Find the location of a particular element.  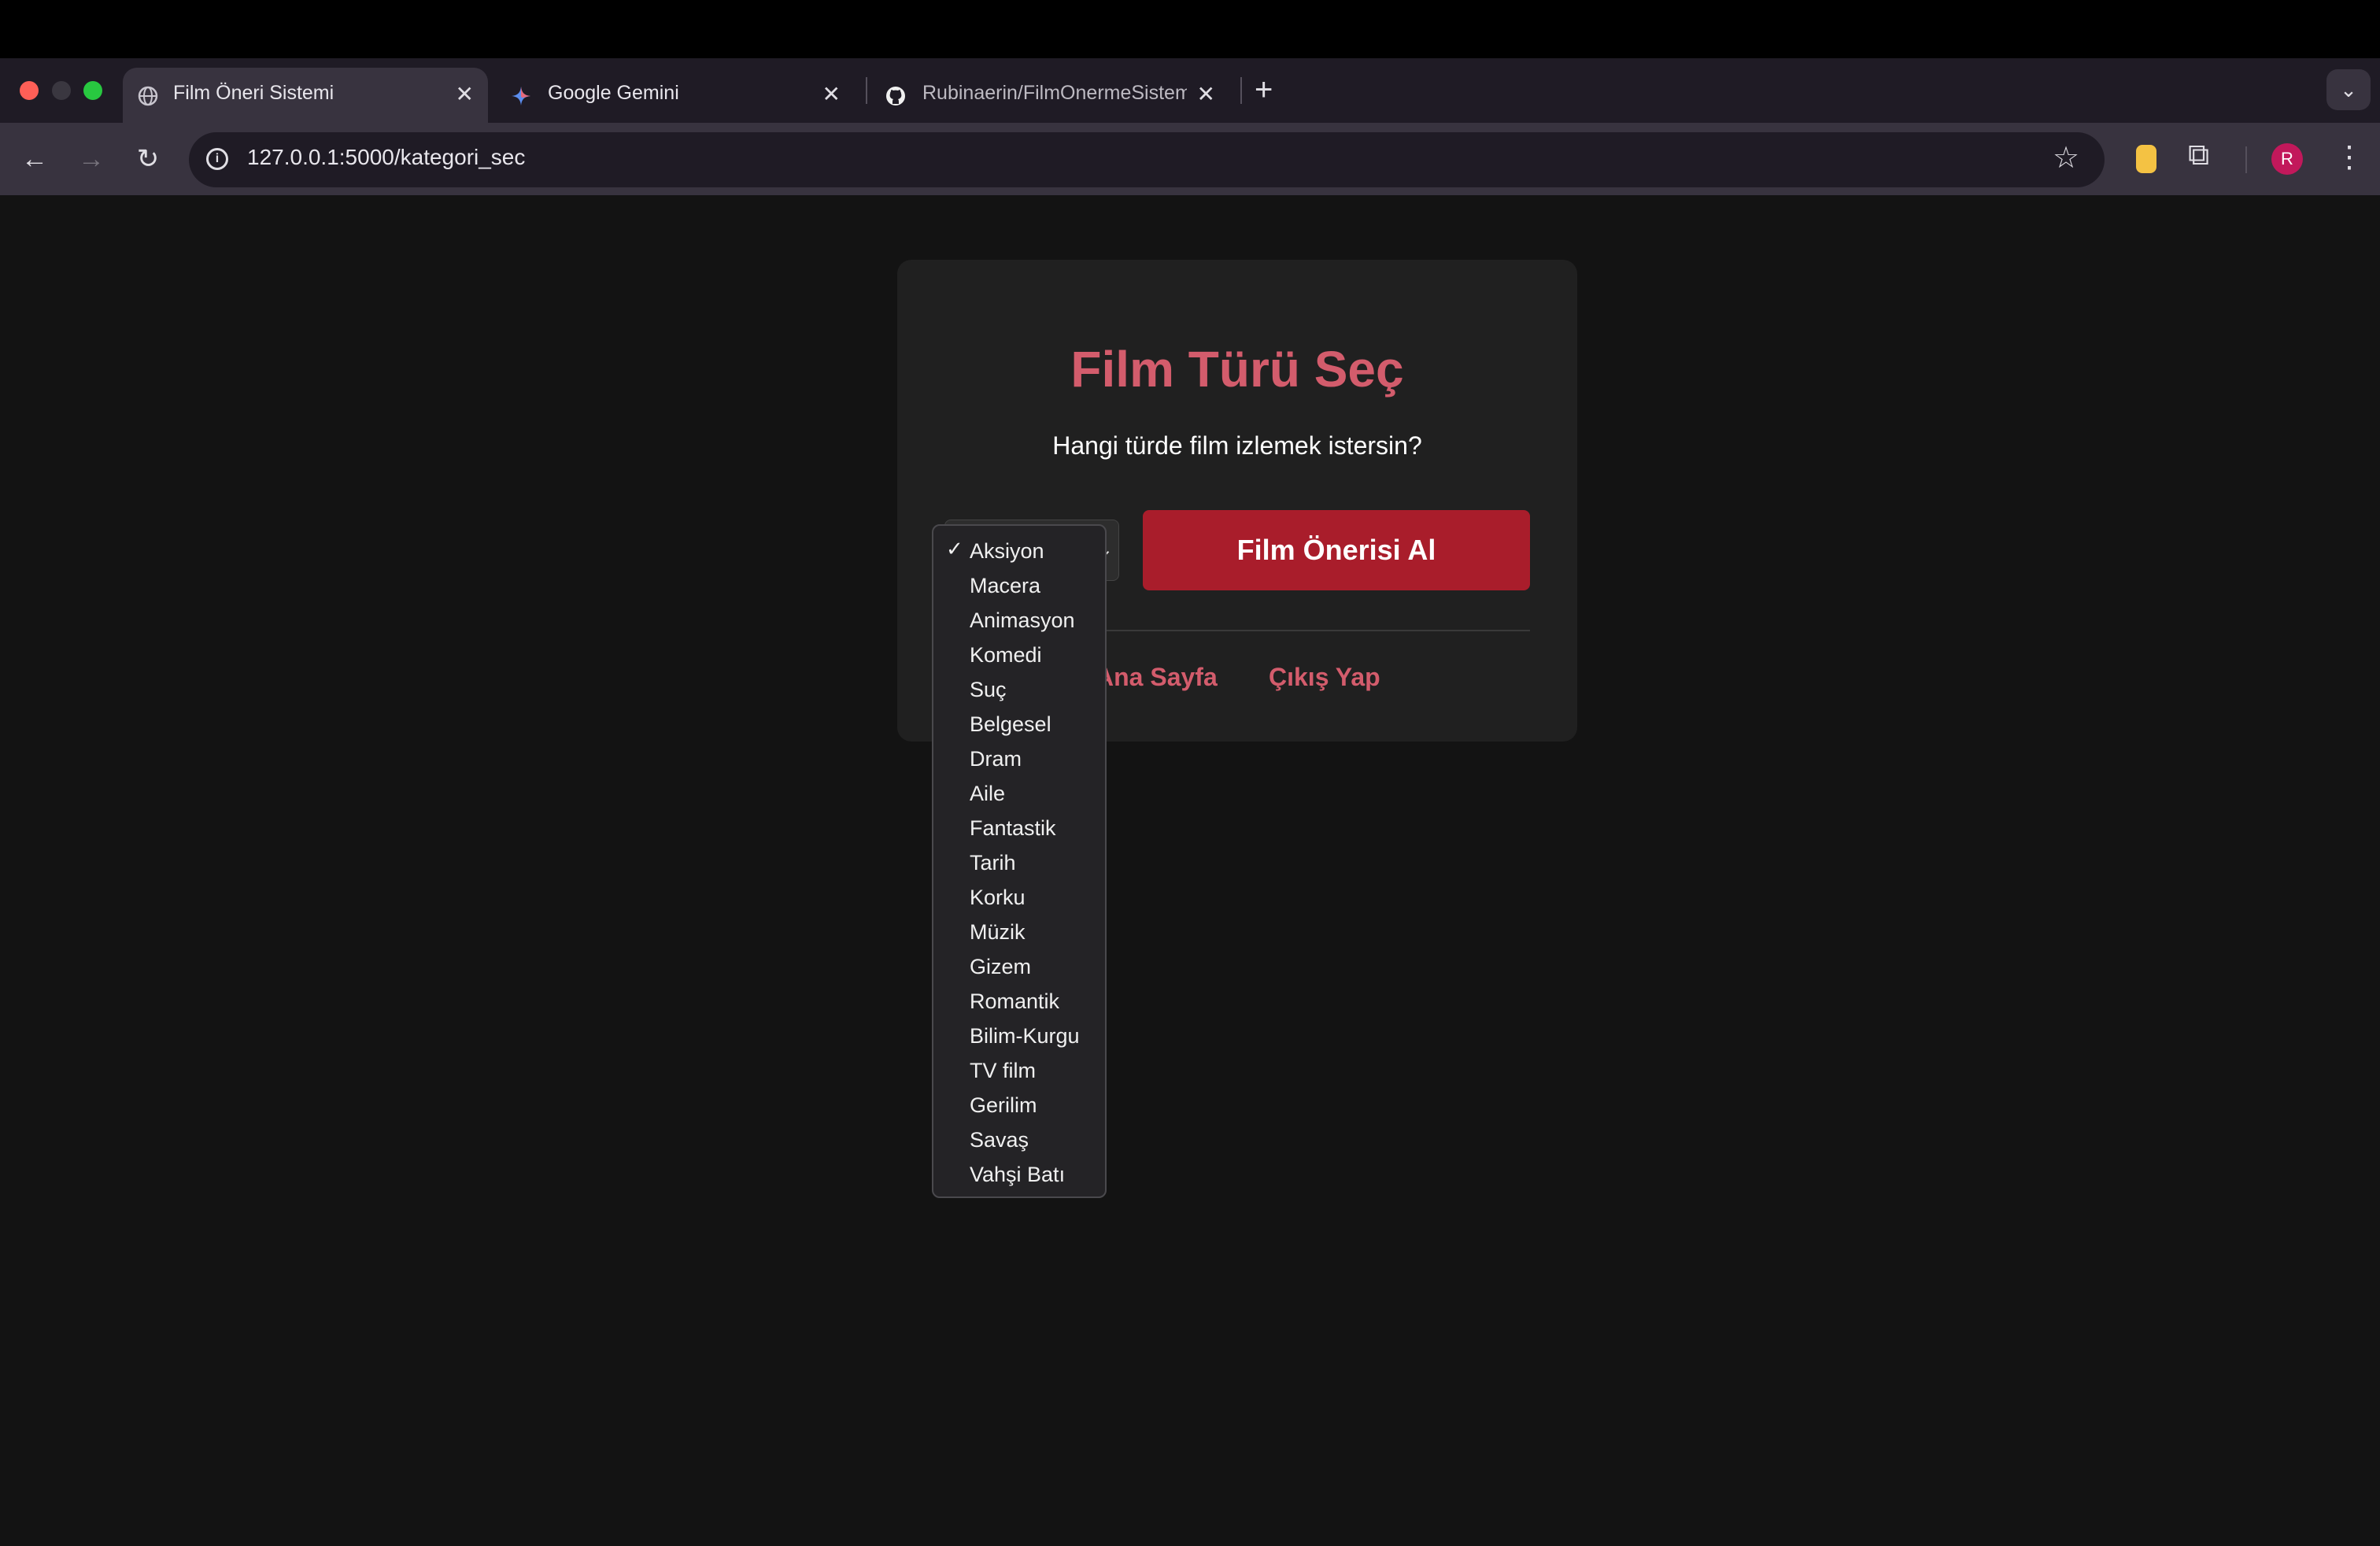

extensions-puzzle-icon: ⧉ is located at coordinates (2198, 155).